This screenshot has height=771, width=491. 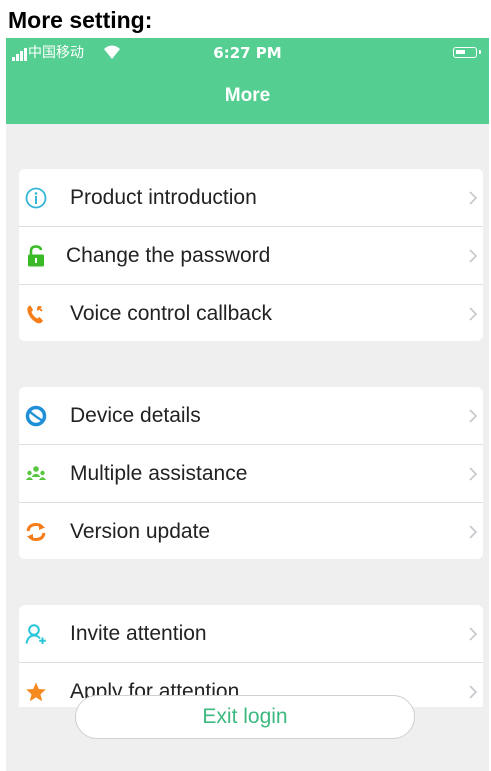 What do you see at coordinates (35, 314) in the screenshot?
I see `phone-callback-icon` at bounding box center [35, 314].